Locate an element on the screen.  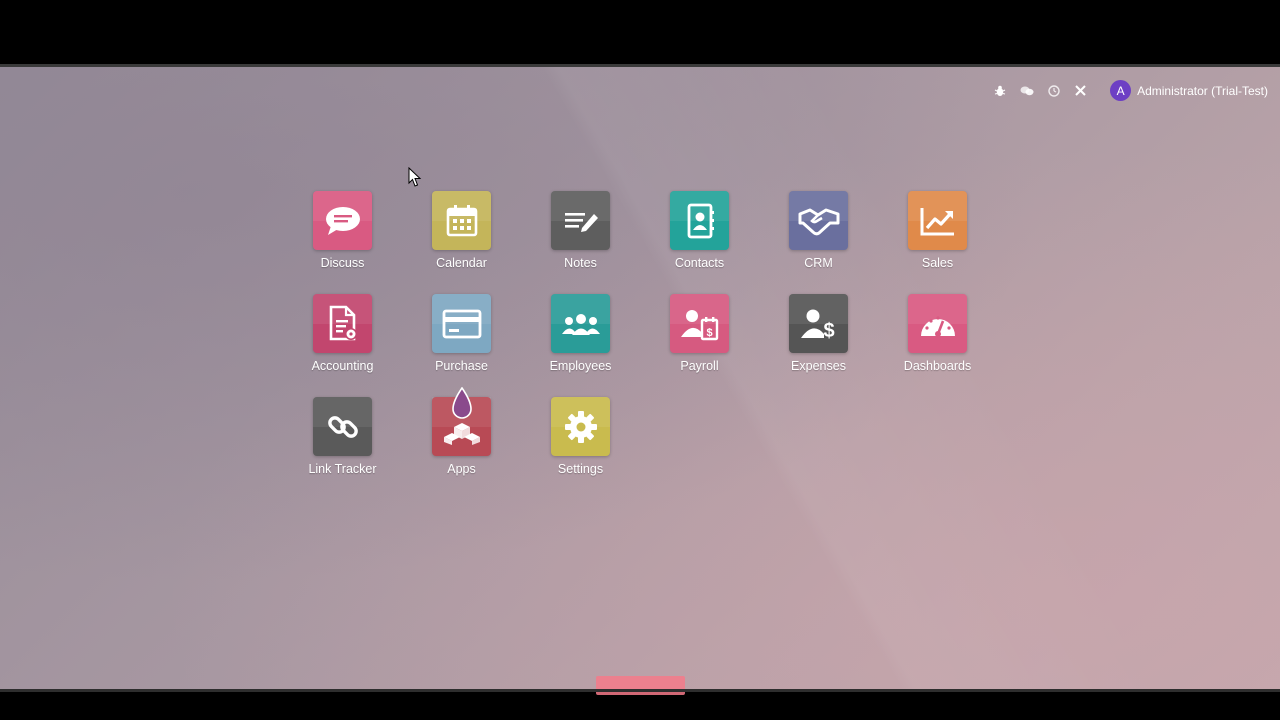
notes-icon is located at coordinates (580, 220).